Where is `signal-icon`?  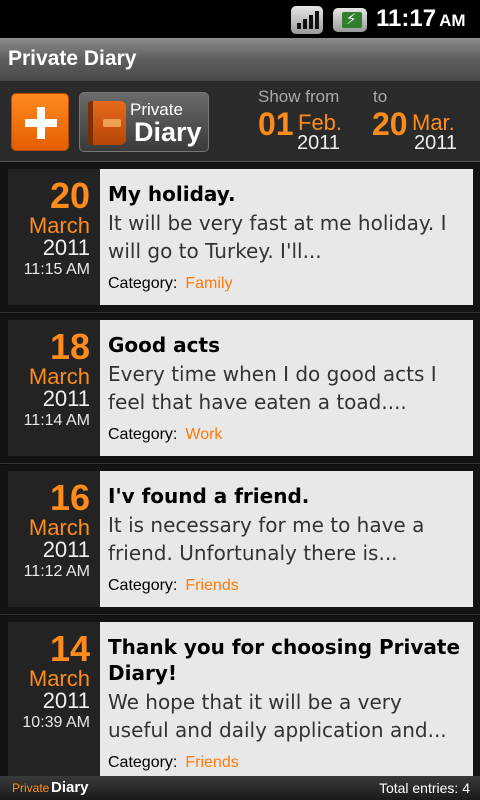 signal-icon is located at coordinates (307, 20).